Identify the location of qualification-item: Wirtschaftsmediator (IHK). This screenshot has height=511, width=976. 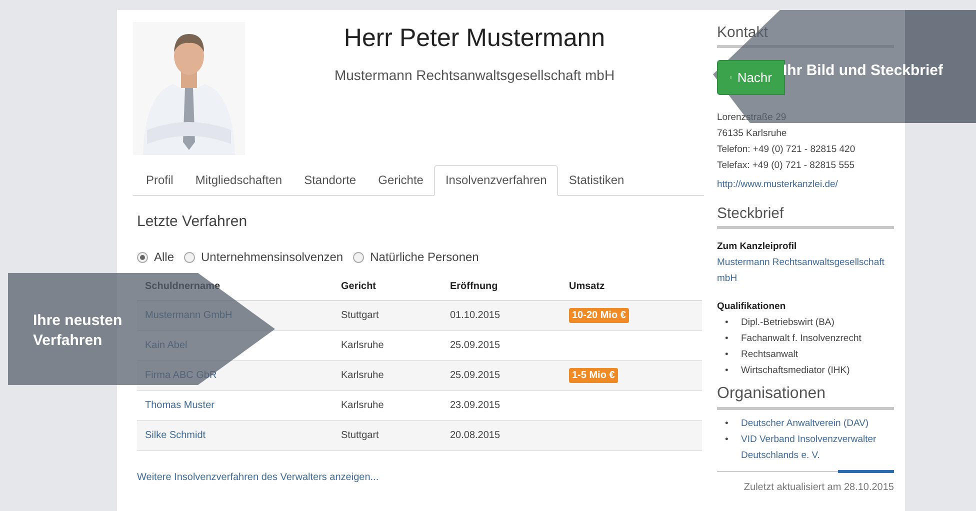
(795, 371).